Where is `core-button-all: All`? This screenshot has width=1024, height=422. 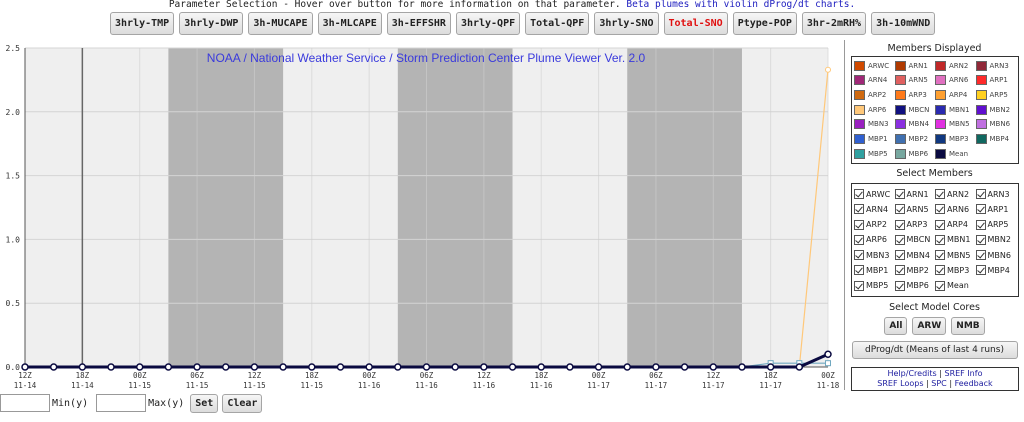
core-button-all: All is located at coordinates (896, 326).